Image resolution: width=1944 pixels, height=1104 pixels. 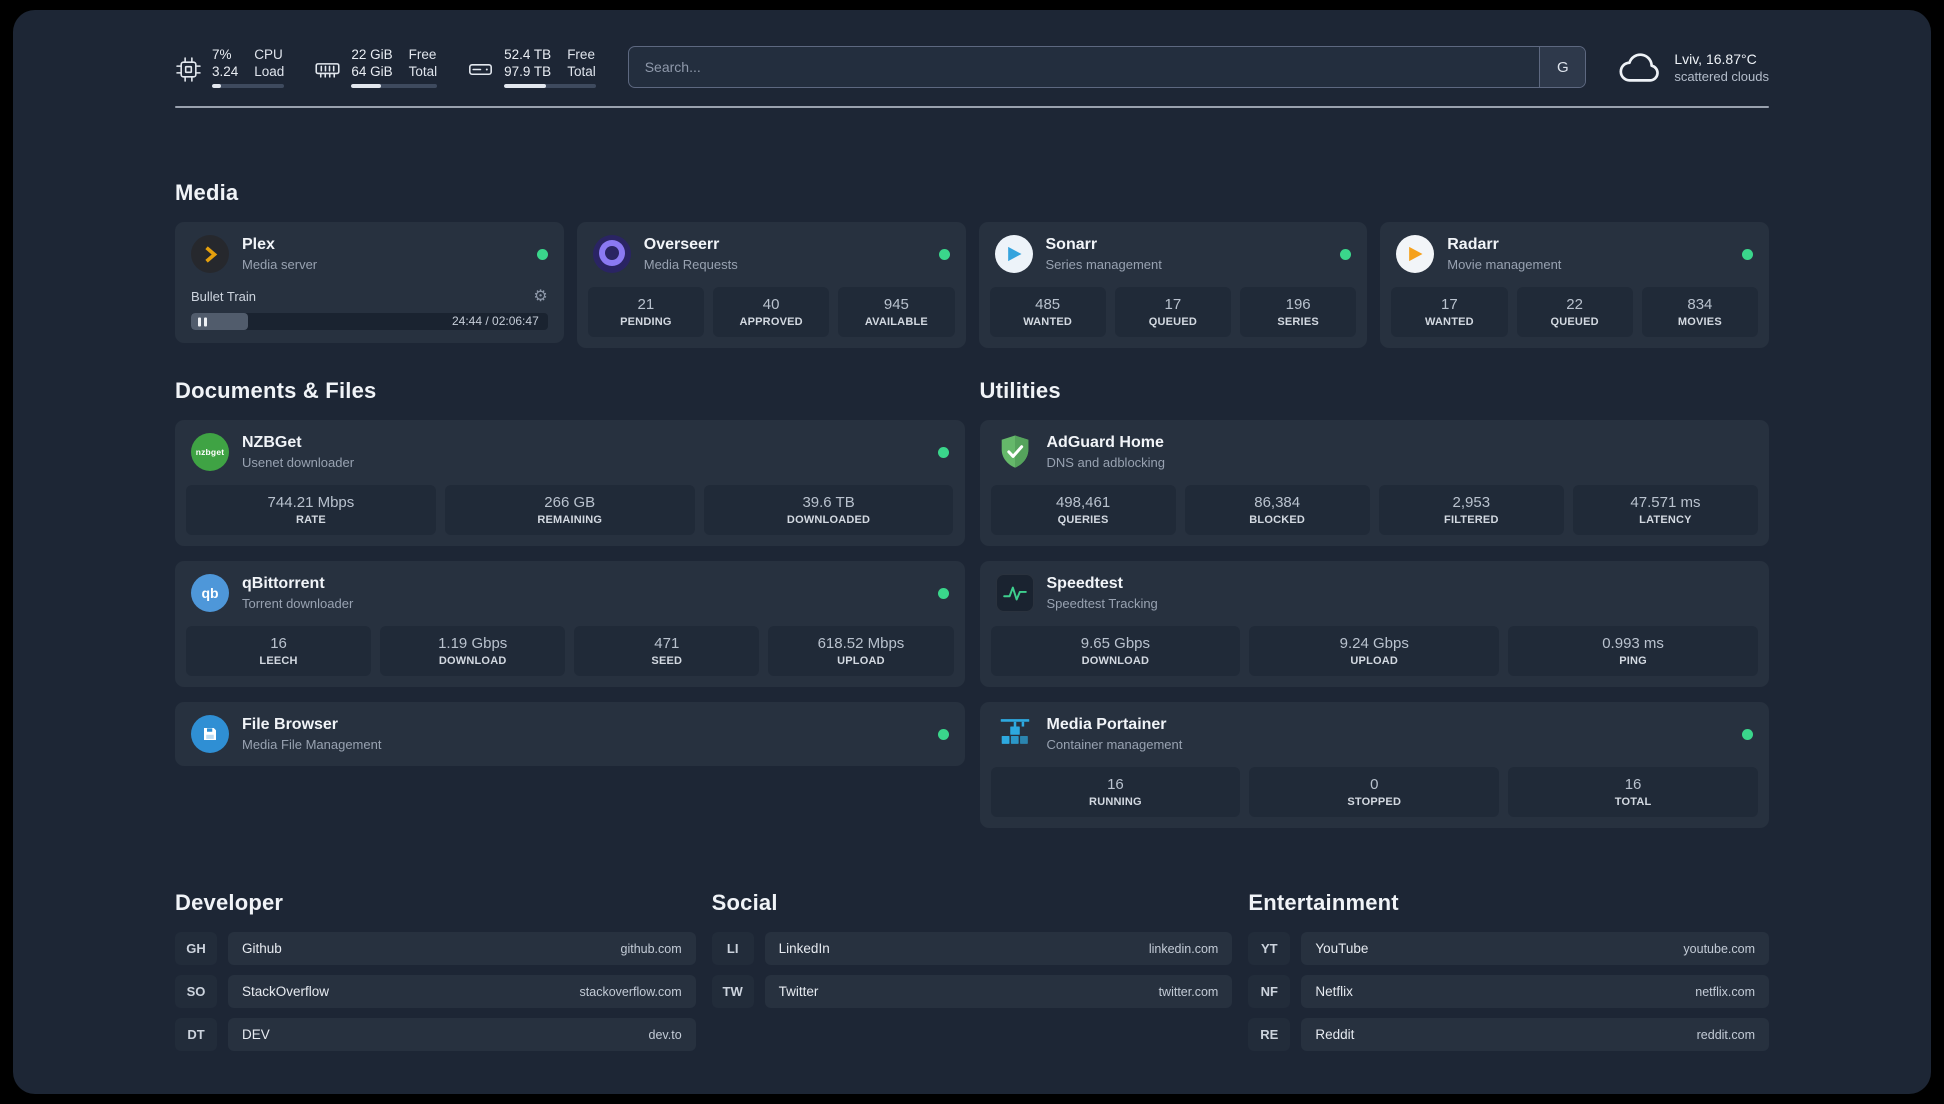 What do you see at coordinates (1375, 734) in the screenshot?
I see `service-link-portainer: Media Portainer Container management` at bounding box center [1375, 734].